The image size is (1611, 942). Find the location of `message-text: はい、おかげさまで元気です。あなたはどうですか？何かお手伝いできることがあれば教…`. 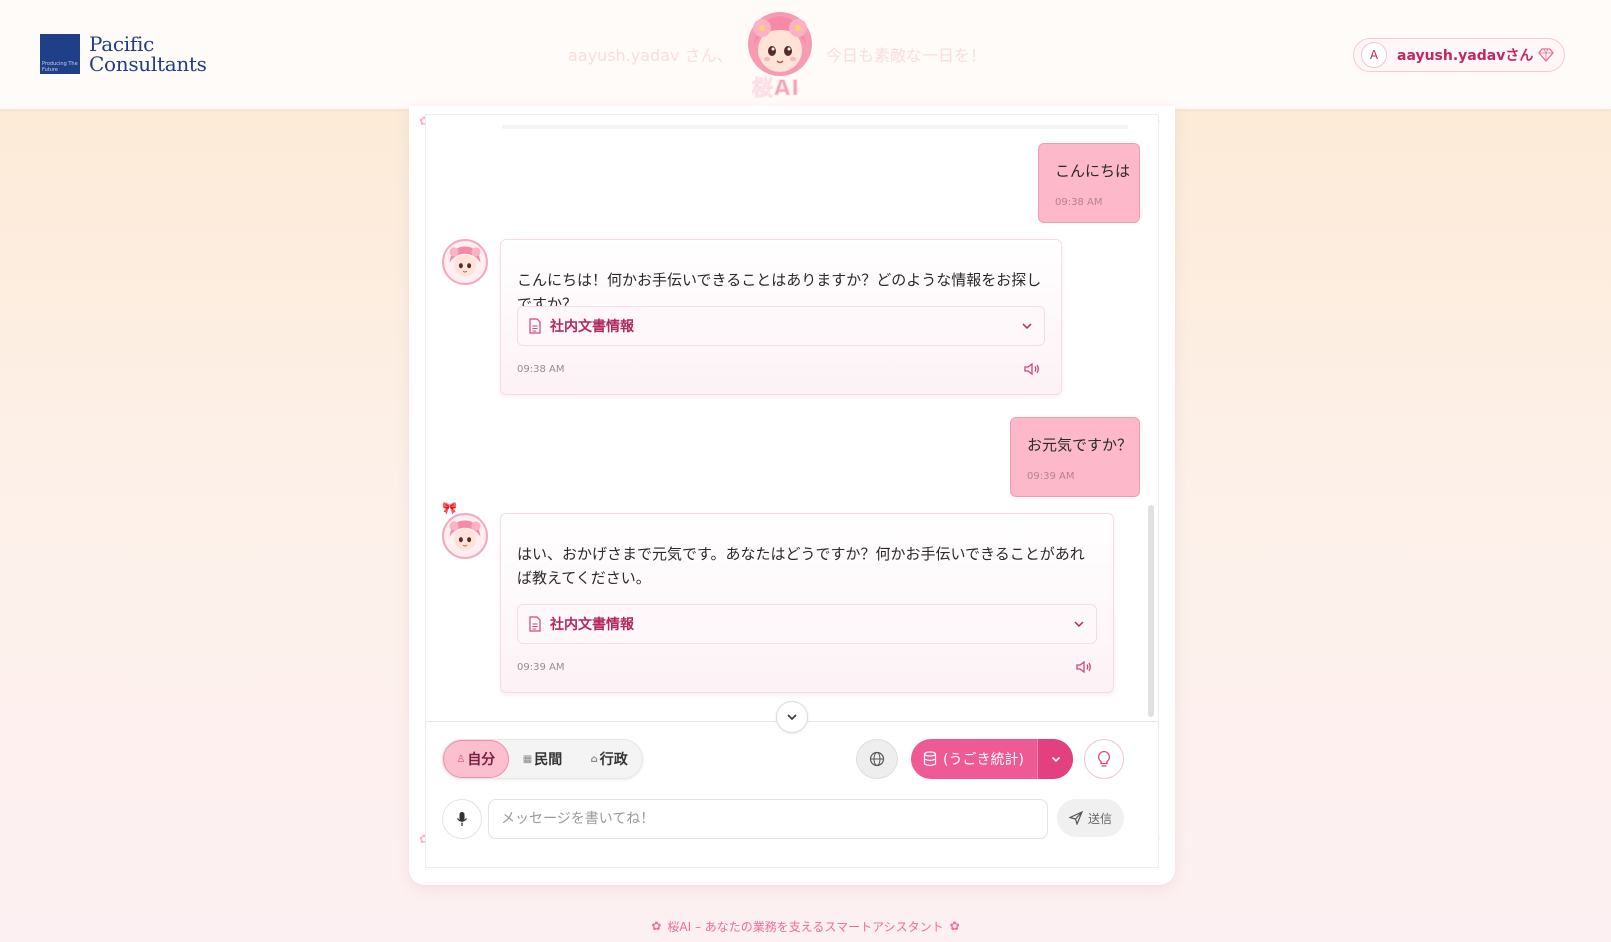

message-text: はい、おかげさまで元気です。あなたはどうですか？何かお手伝いできることがあれば教… is located at coordinates (801, 566).